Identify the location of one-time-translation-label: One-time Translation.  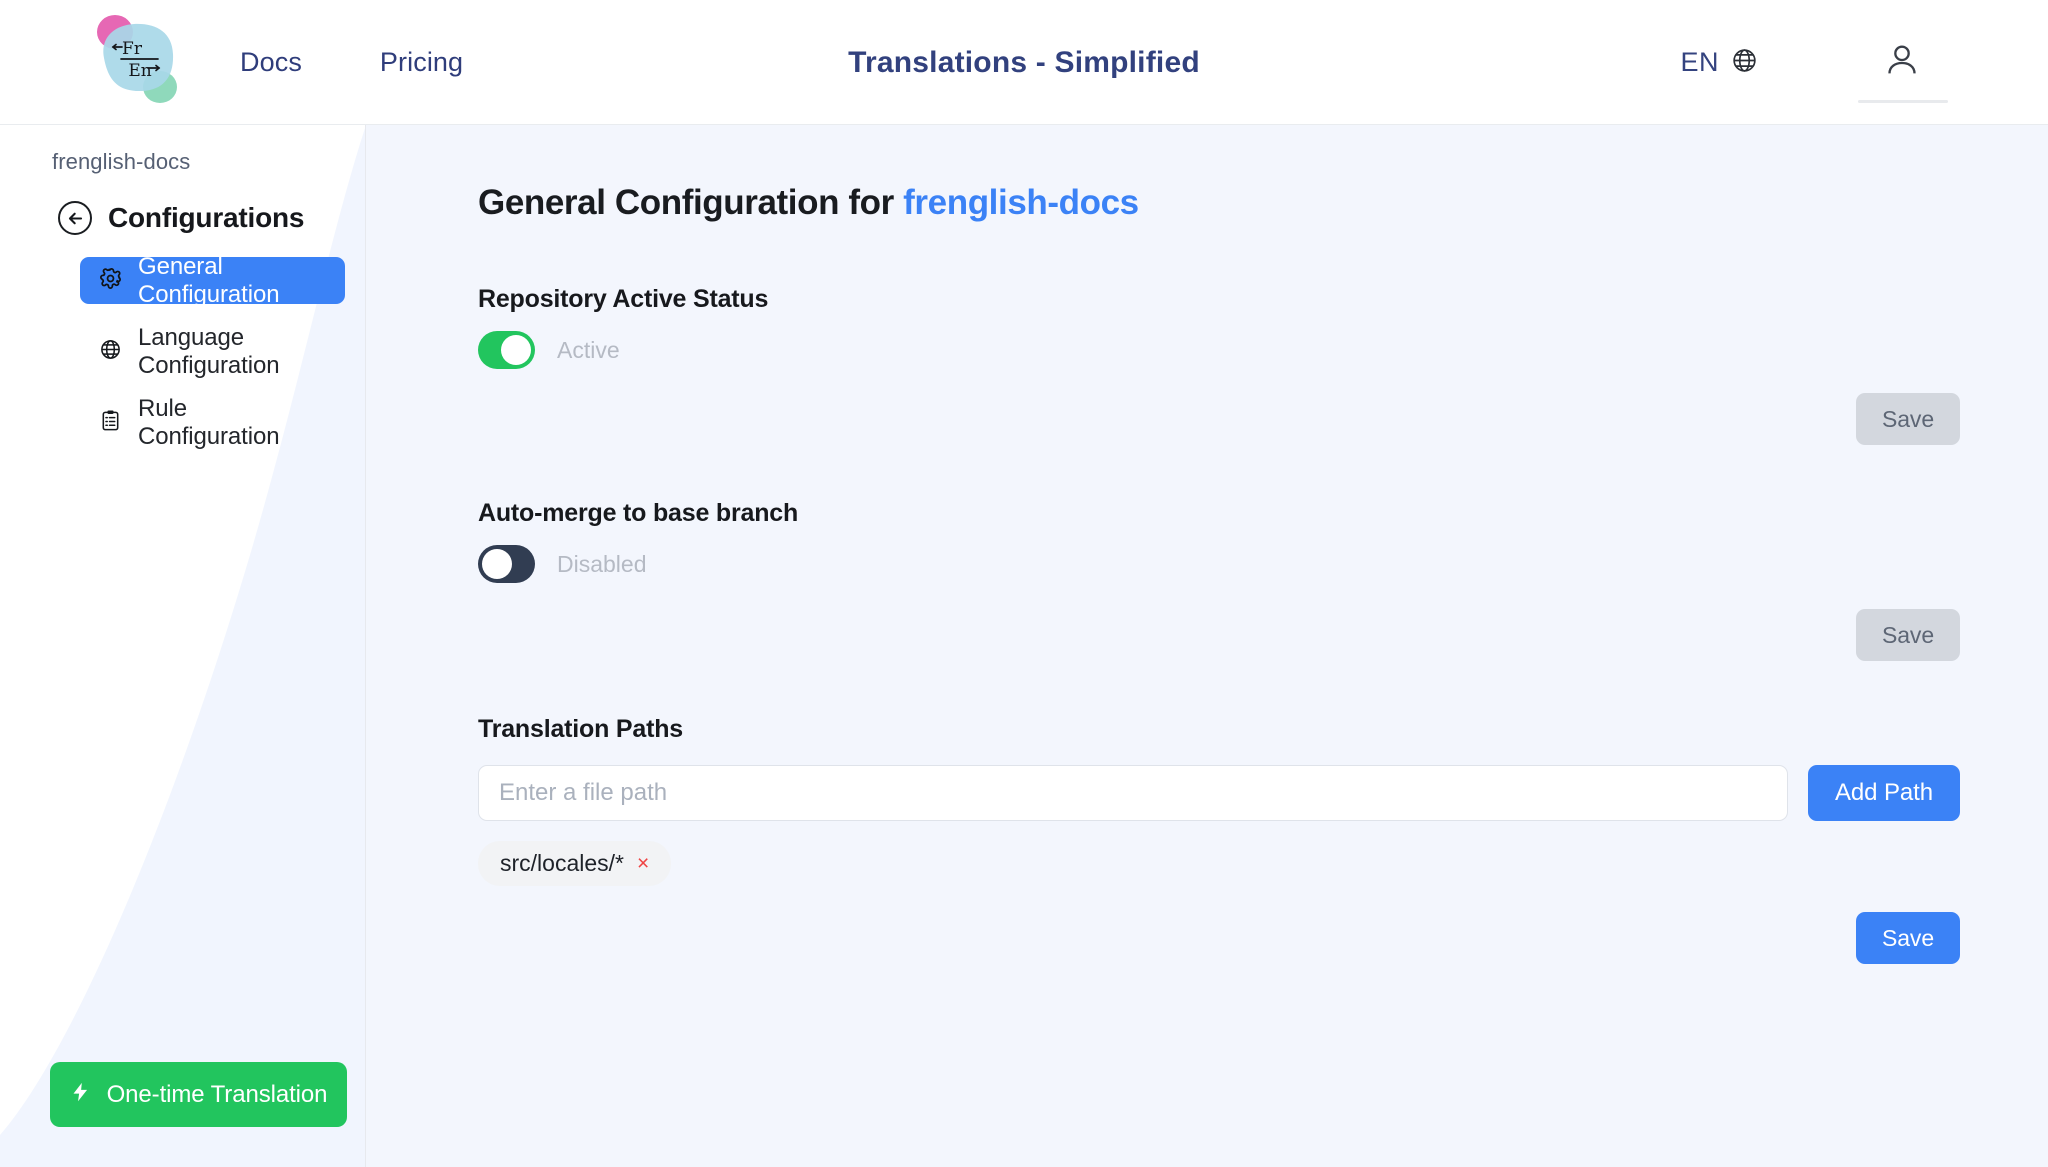
(217, 1094).